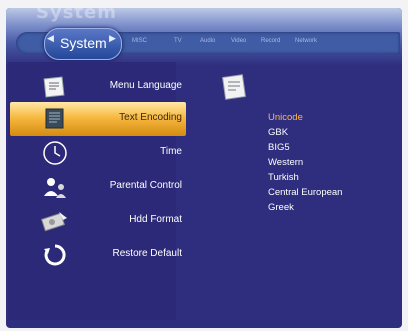 This screenshot has width=408, height=331. I want to click on tab-misc: MISC, so click(139, 41).